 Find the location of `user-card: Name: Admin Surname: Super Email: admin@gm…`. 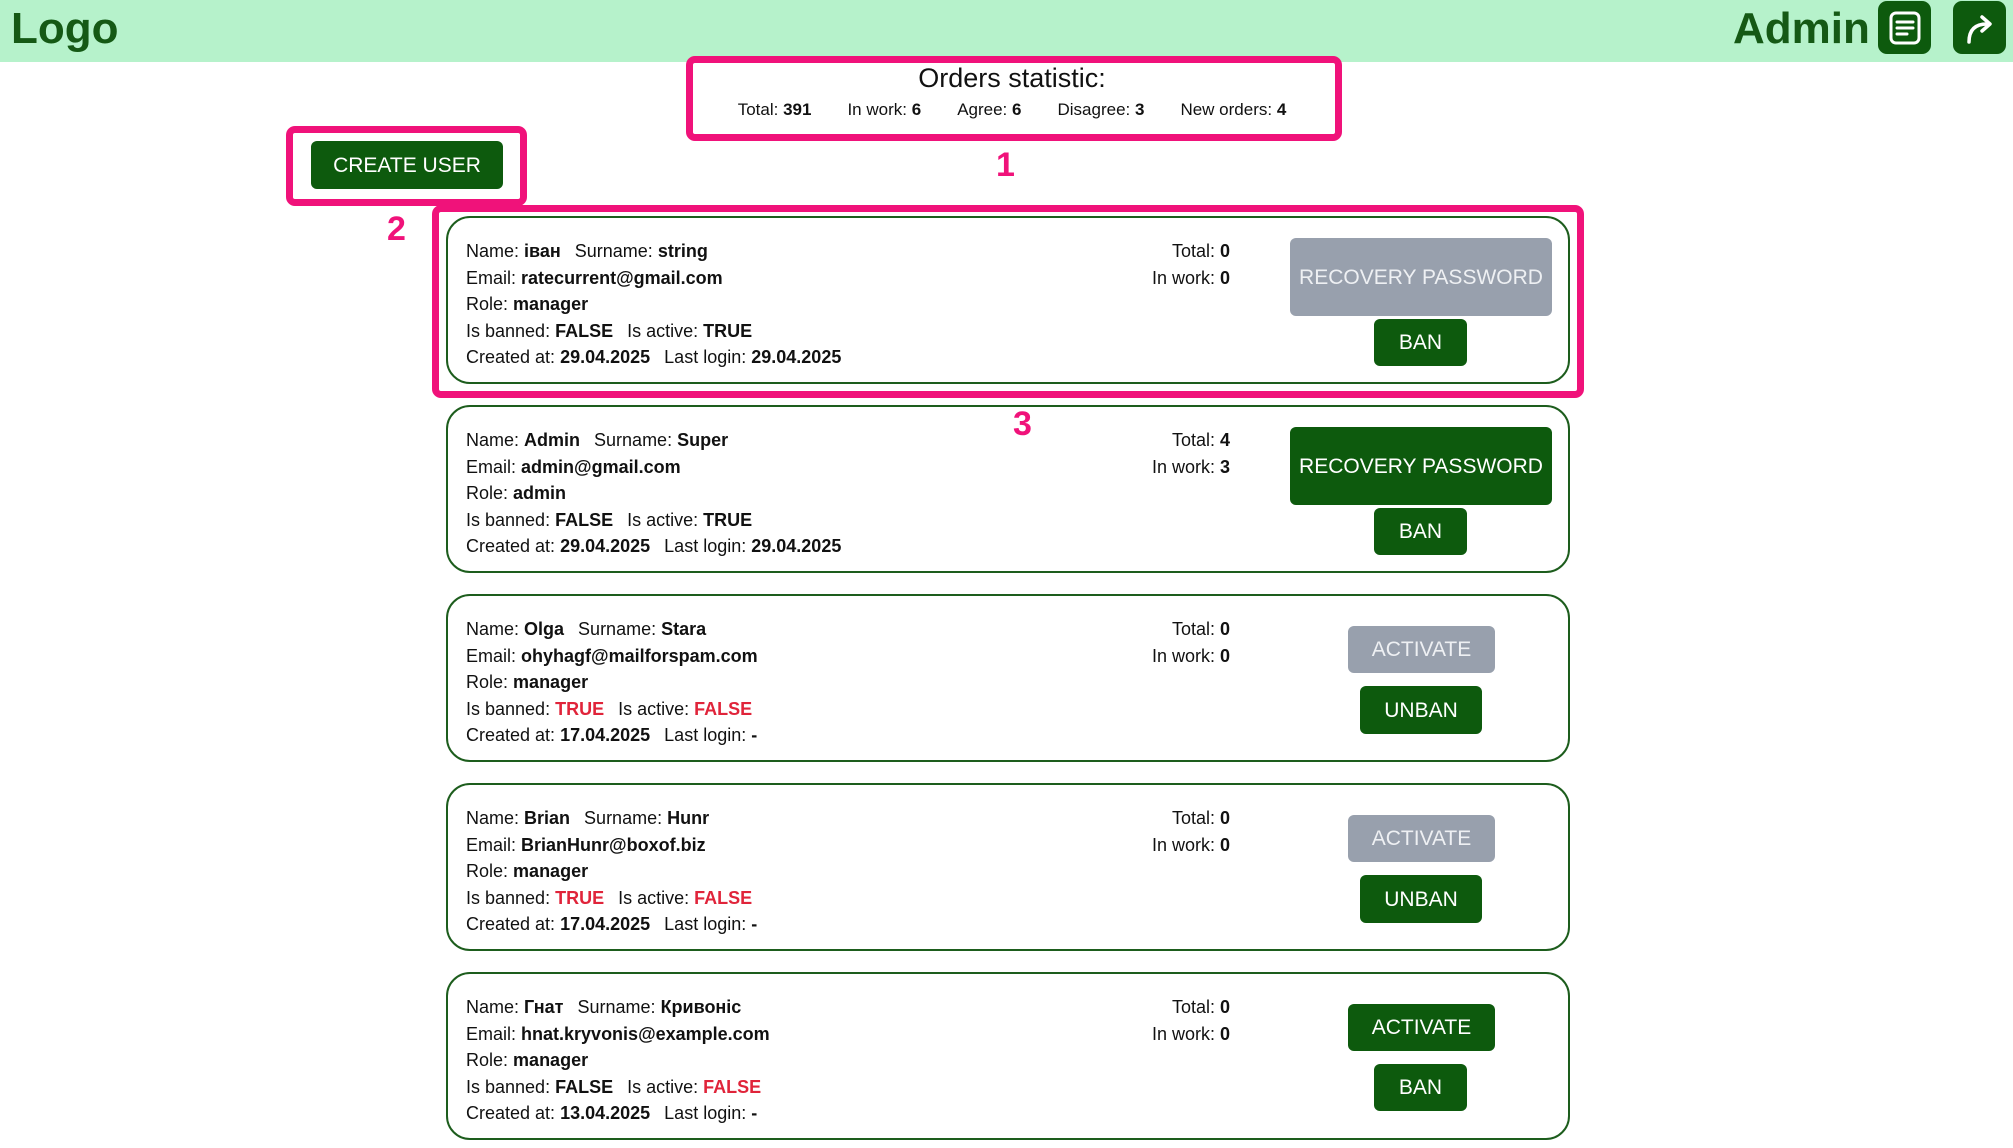

user-card: Name: Admin Surname: Super Email: admin@gm… is located at coordinates (1008, 489).